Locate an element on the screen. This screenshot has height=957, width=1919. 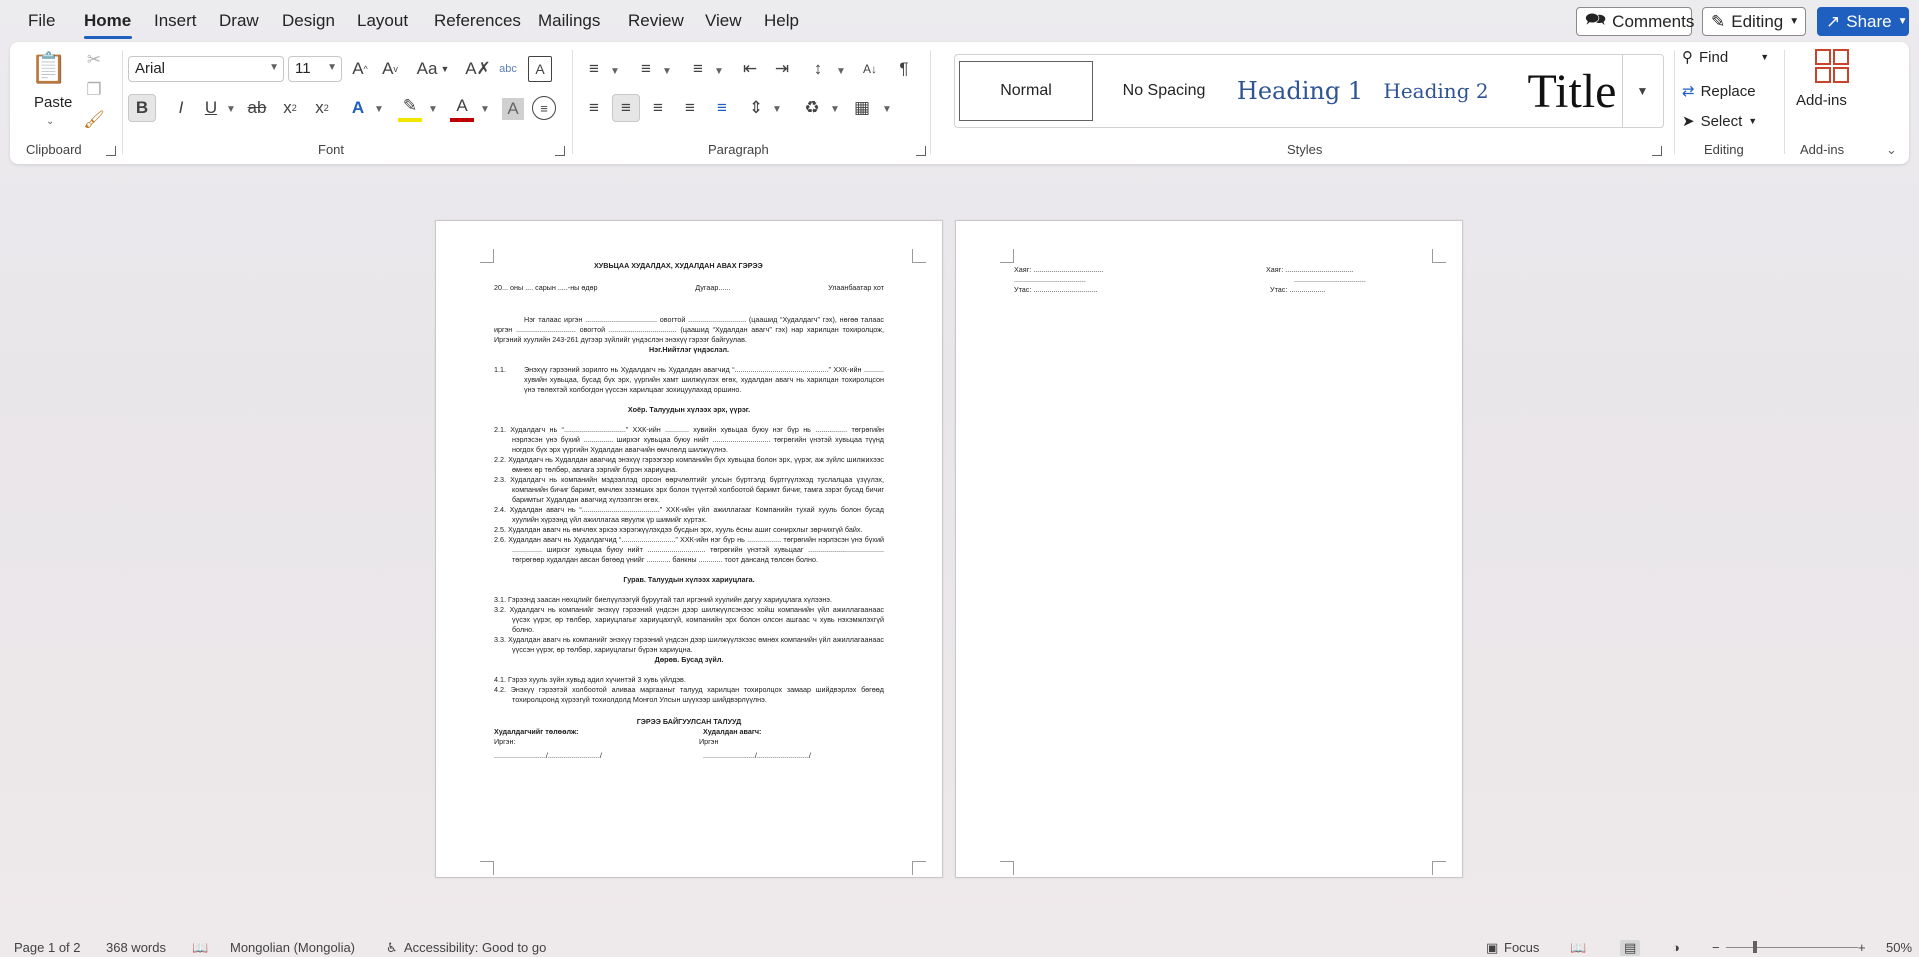
font-size-combo: 11 ▼ is located at coordinates (315, 69).